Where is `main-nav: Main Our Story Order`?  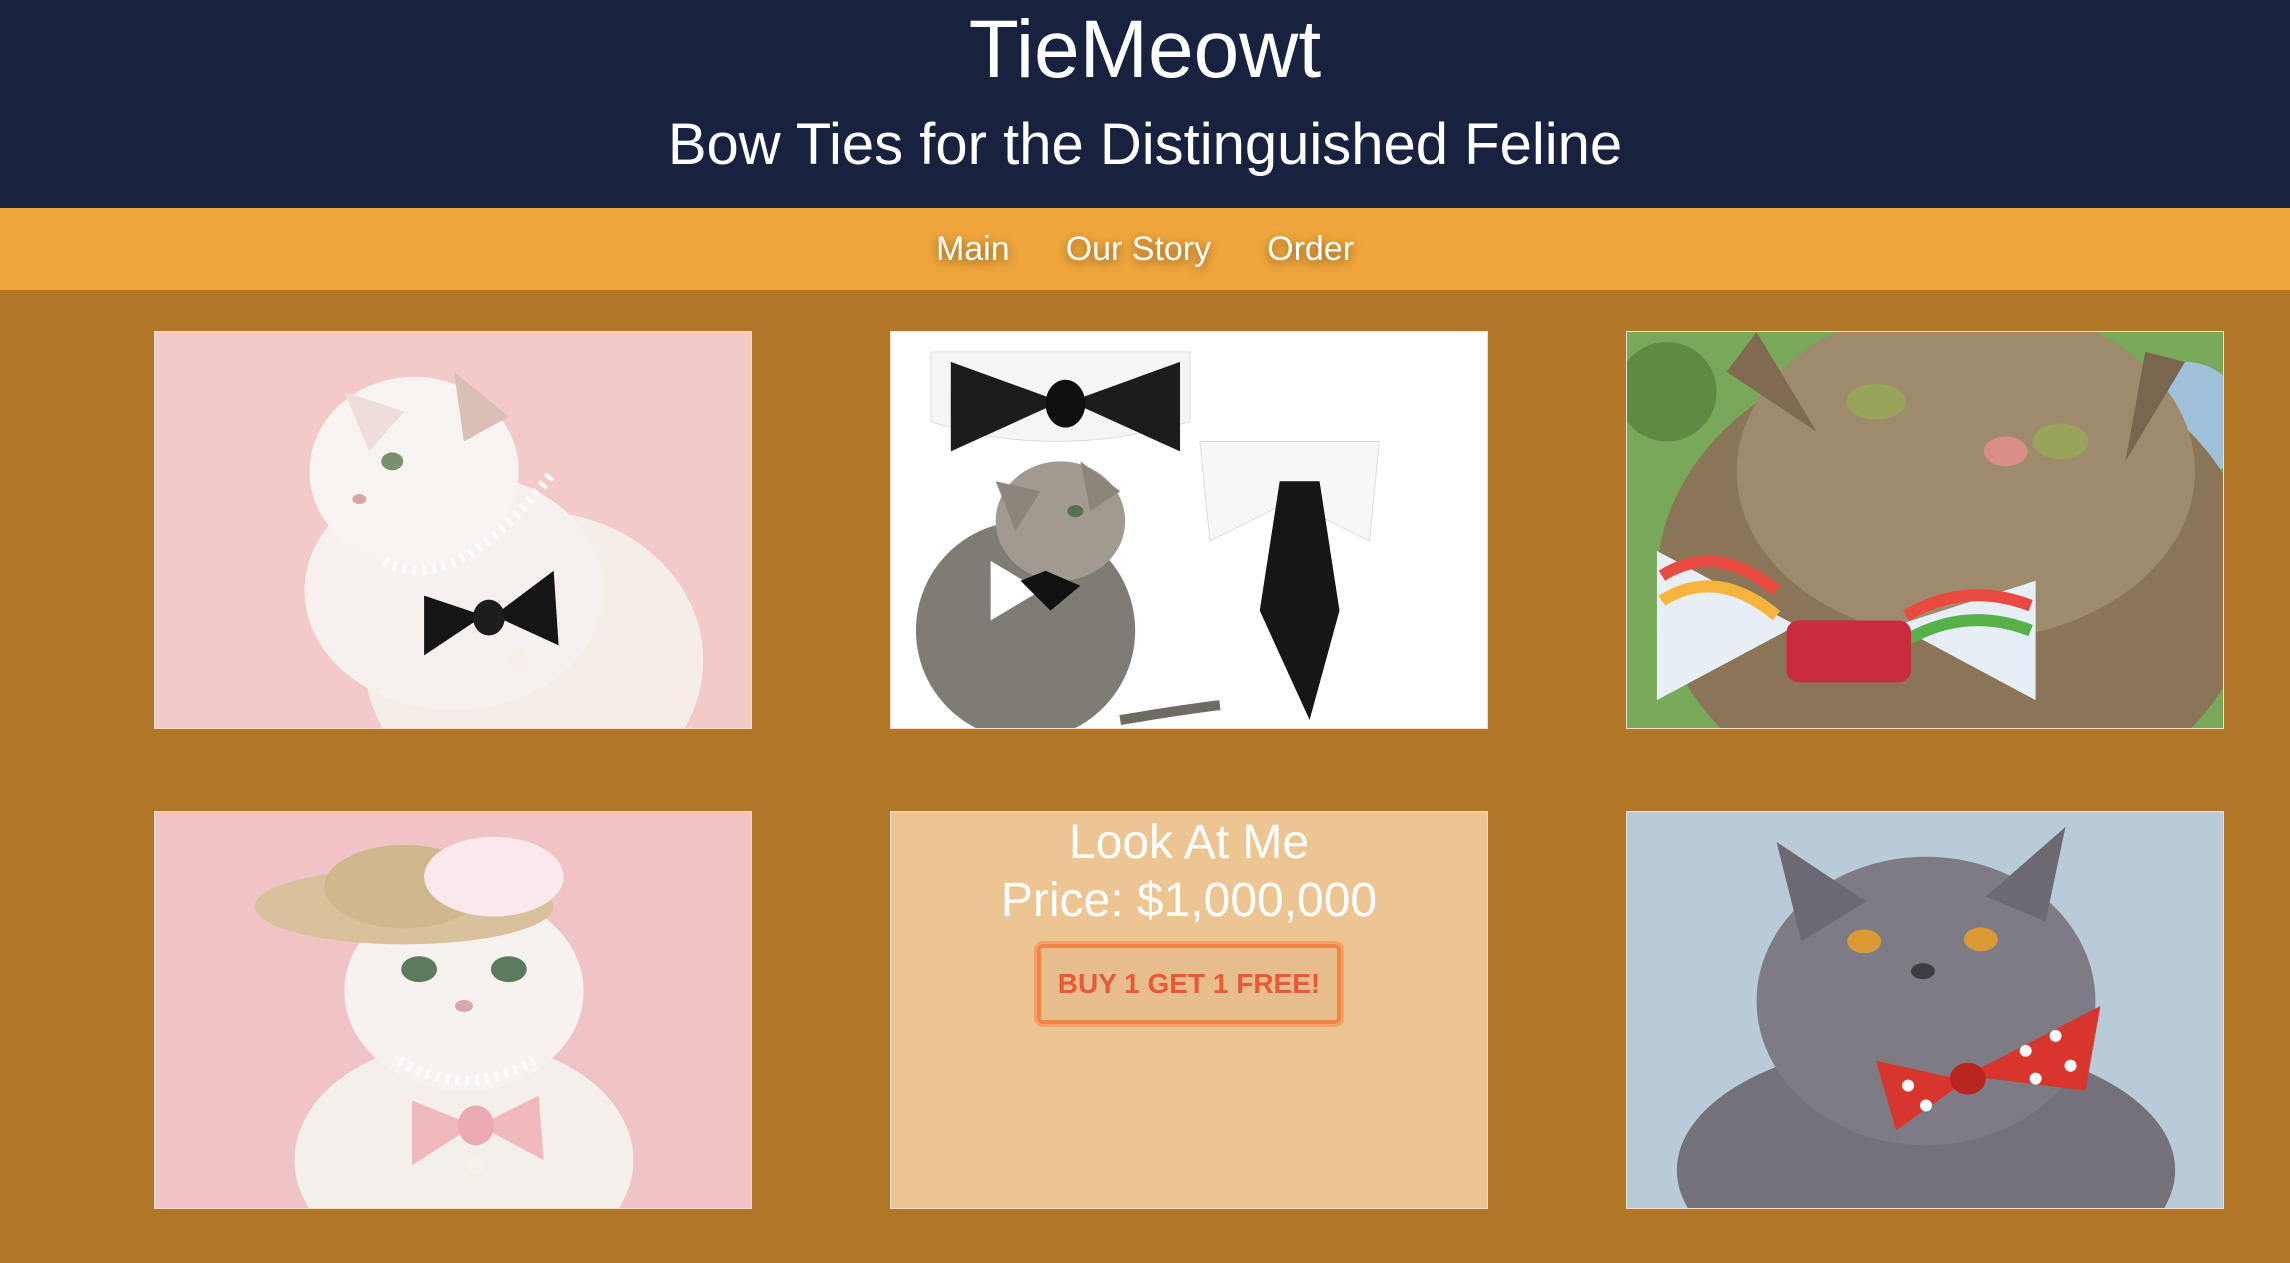
main-nav: Main Our Story Order is located at coordinates (1145, 249).